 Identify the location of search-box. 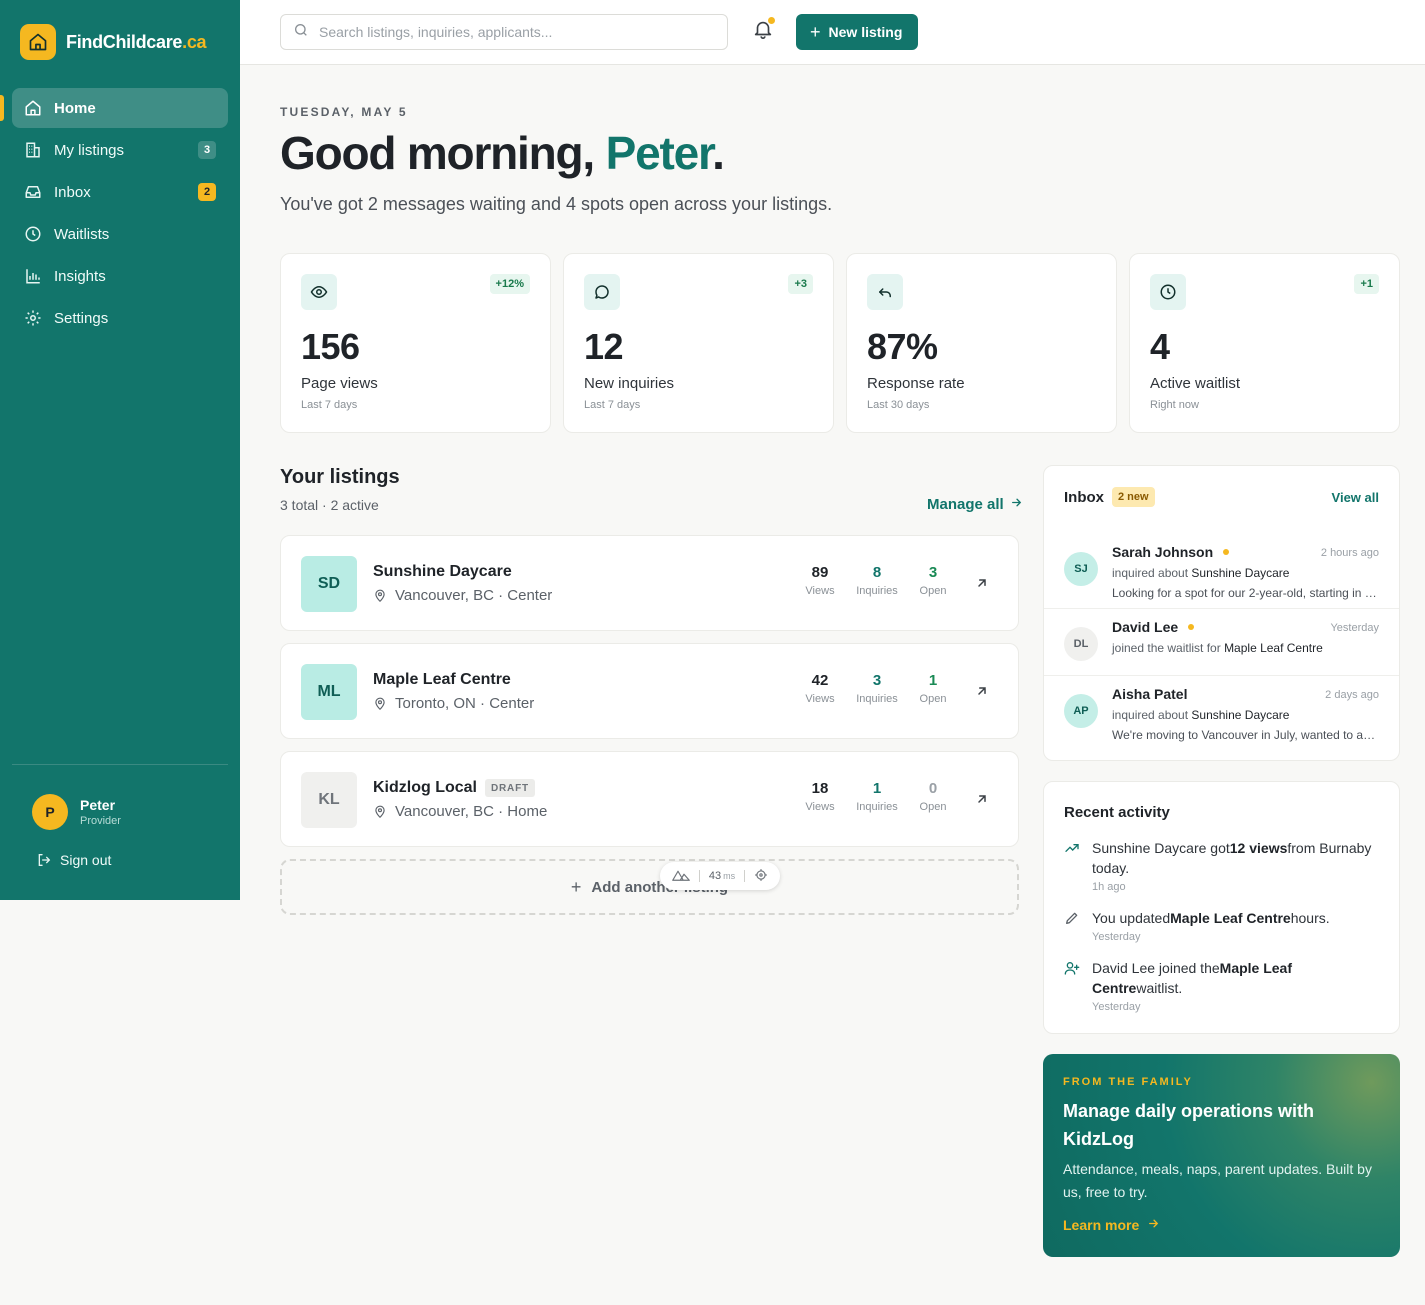
(504, 32).